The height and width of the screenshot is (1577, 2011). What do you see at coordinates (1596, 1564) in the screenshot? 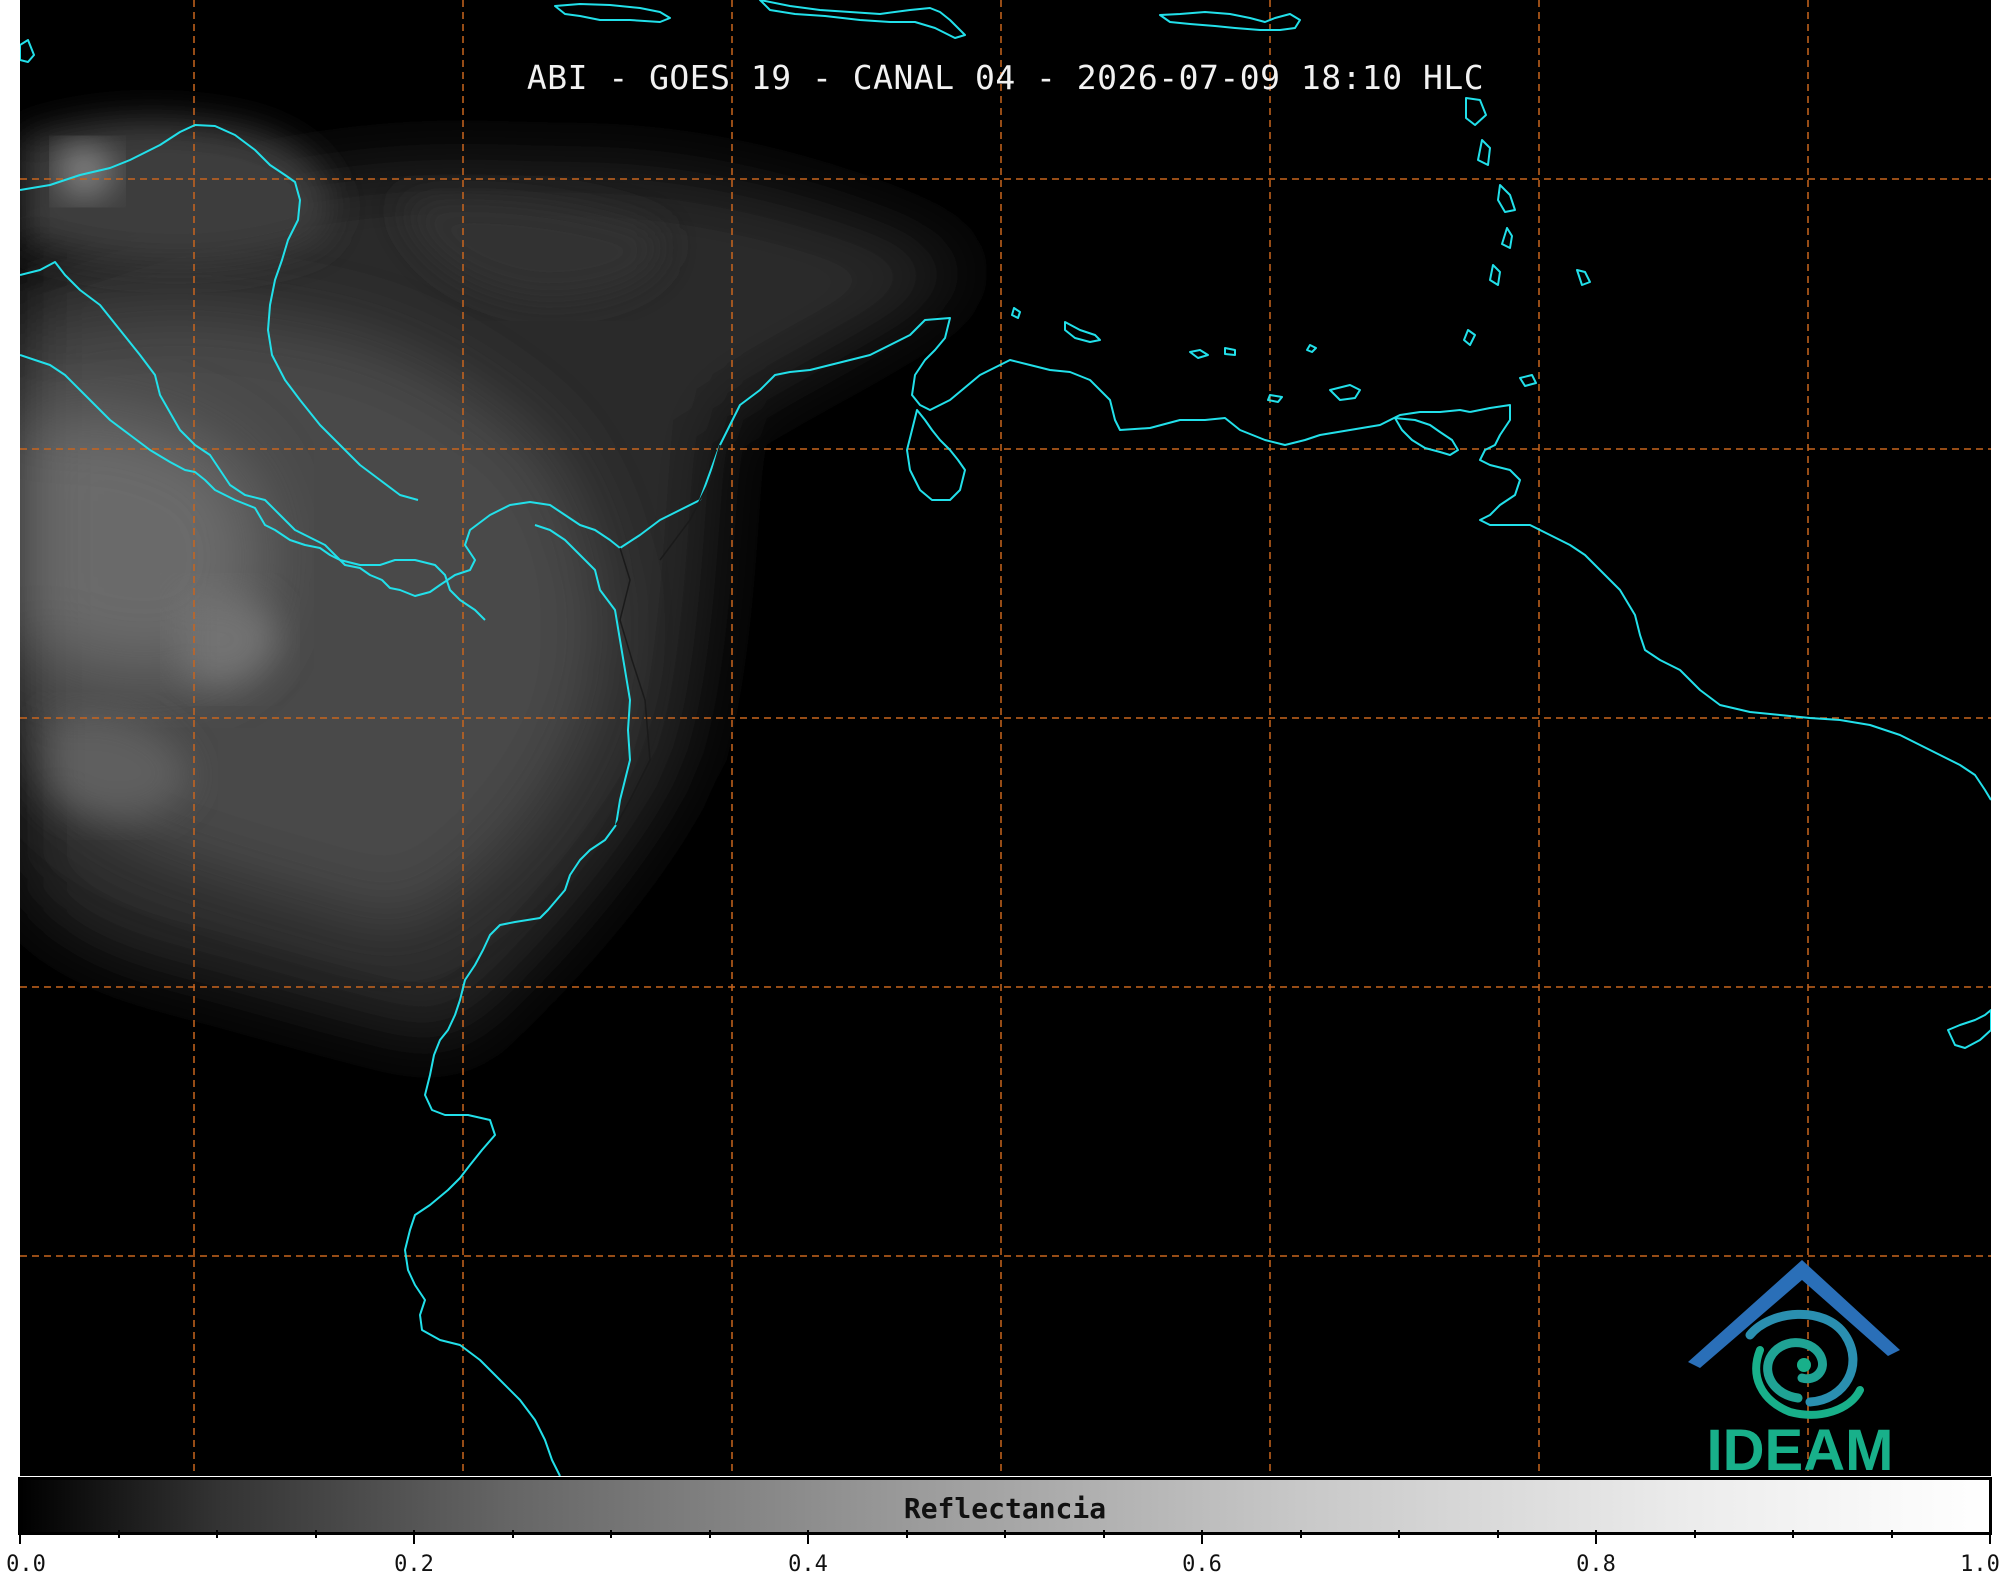
I see `colorbar-tick-label: 0.8` at bounding box center [1596, 1564].